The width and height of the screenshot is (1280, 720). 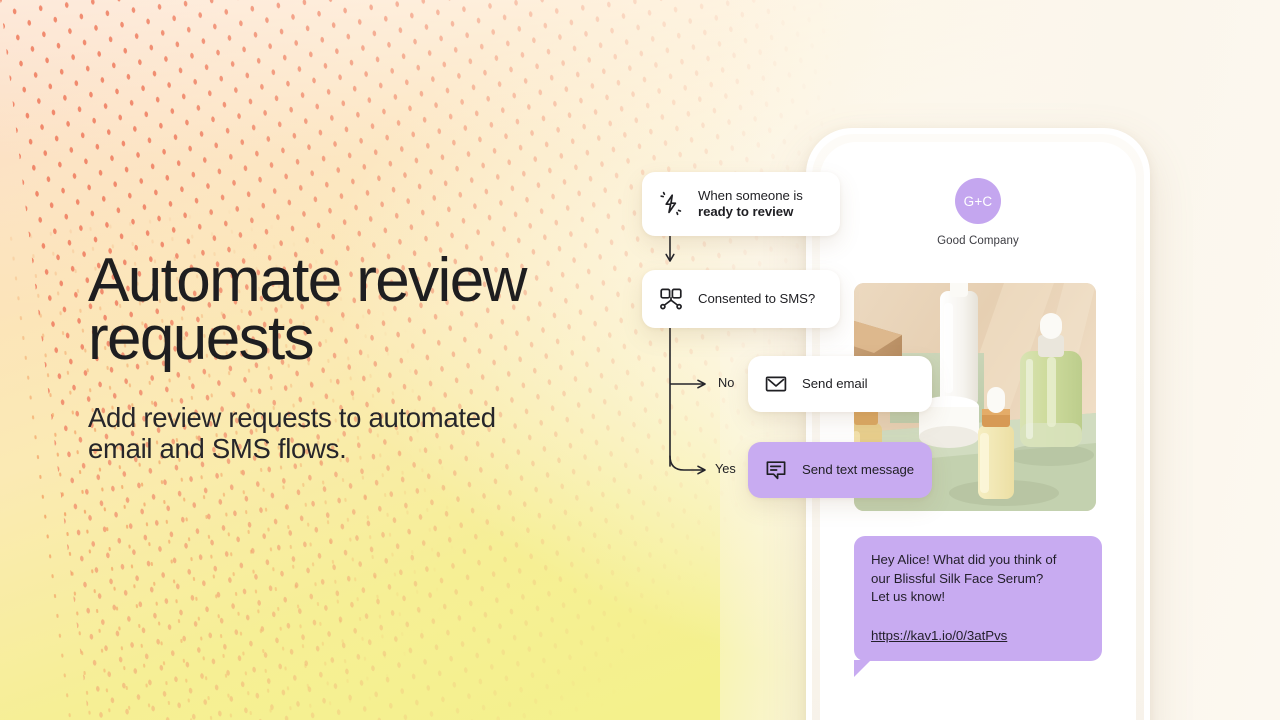 What do you see at coordinates (726, 382) in the screenshot?
I see `branch-label-no: No` at bounding box center [726, 382].